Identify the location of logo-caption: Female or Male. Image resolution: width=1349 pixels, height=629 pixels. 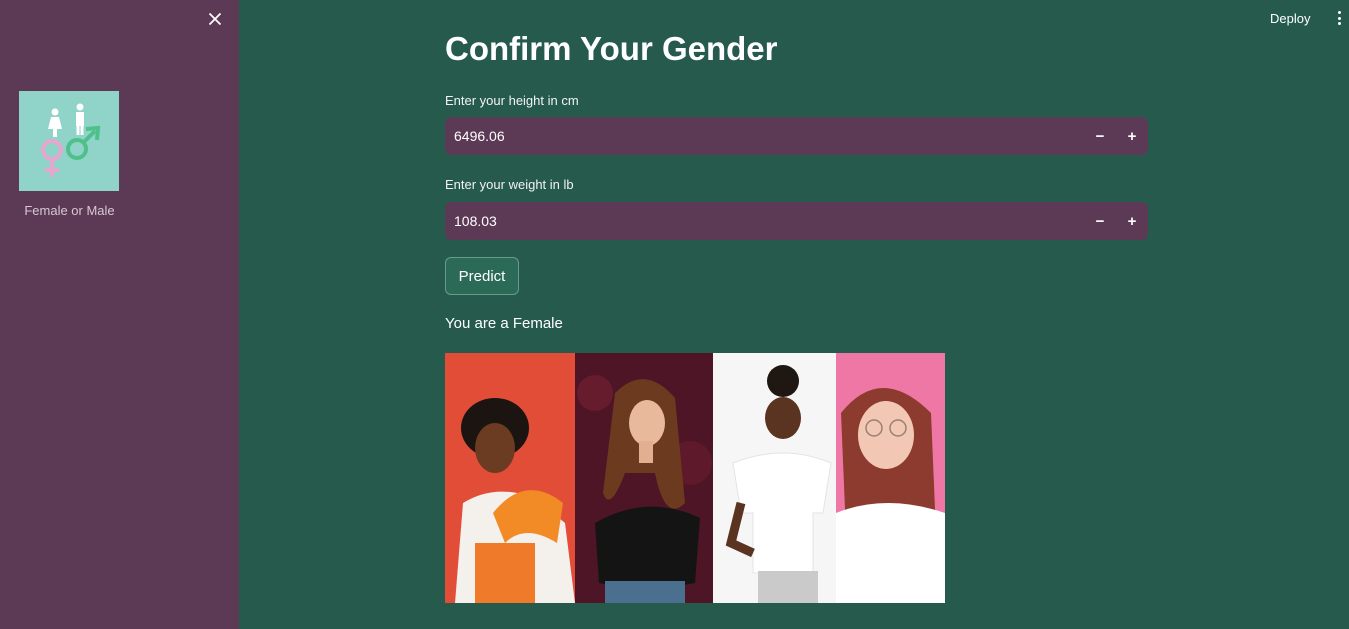
(69, 210).